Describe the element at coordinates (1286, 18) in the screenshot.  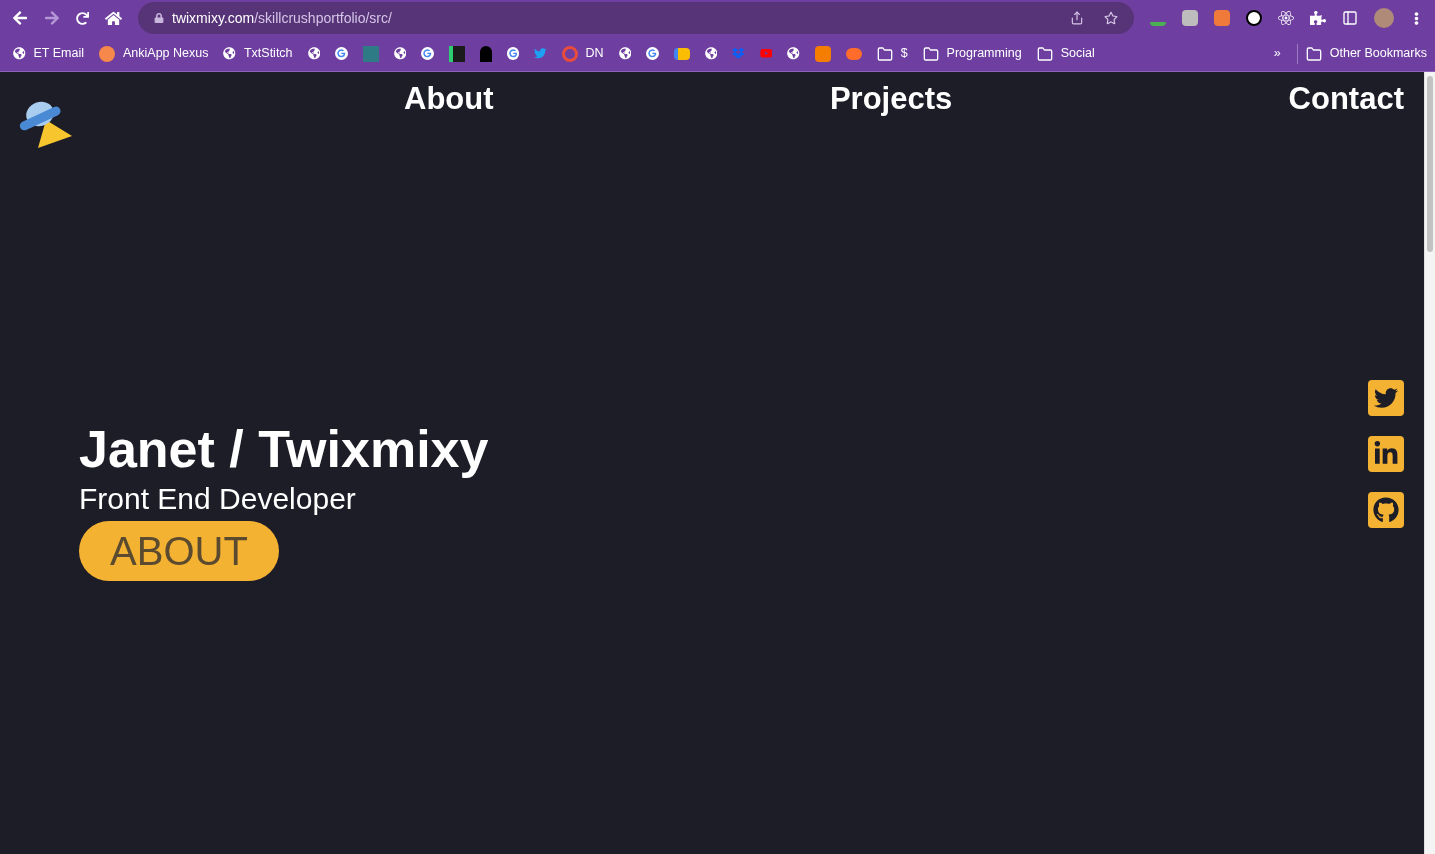
I see `atom-extension-icon` at that location.